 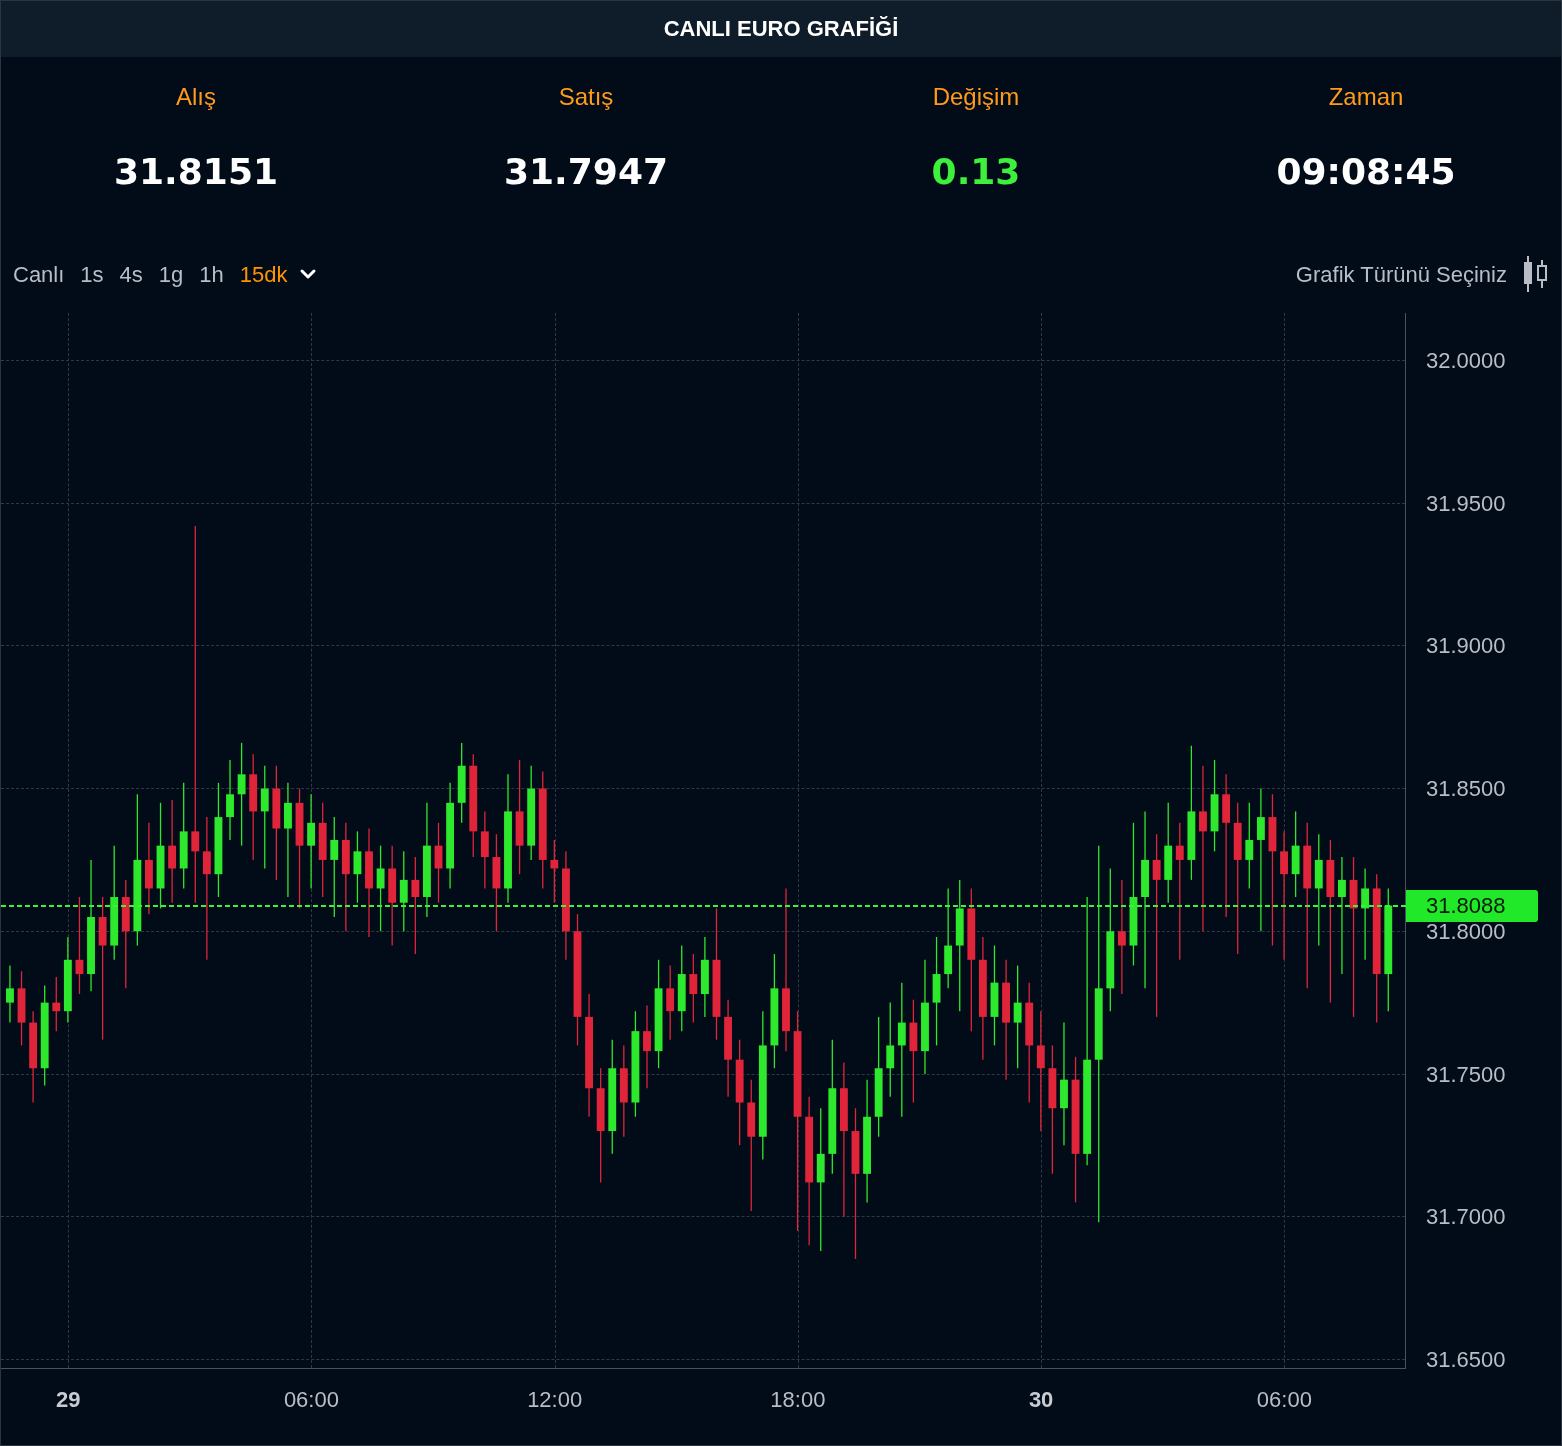 I want to click on stat-label: Zaman, so click(x=1366, y=96).